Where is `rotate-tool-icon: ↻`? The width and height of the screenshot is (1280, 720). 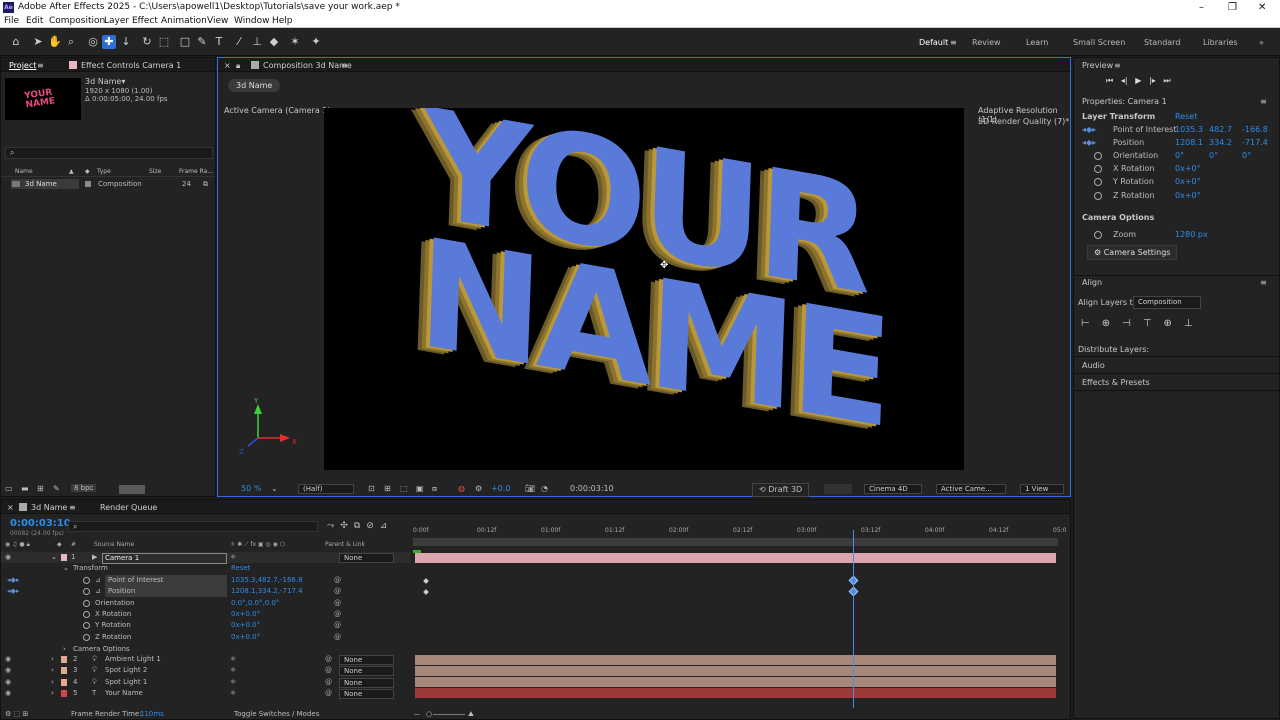
rotate-tool-icon: ↻ is located at coordinates (147, 42).